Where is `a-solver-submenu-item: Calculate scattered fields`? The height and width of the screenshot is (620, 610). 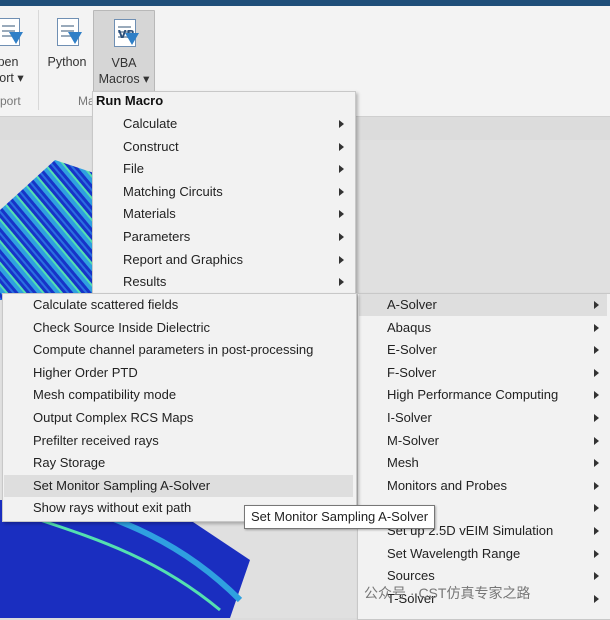
a-solver-submenu-item: Calculate scattered fields is located at coordinates (178, 305).